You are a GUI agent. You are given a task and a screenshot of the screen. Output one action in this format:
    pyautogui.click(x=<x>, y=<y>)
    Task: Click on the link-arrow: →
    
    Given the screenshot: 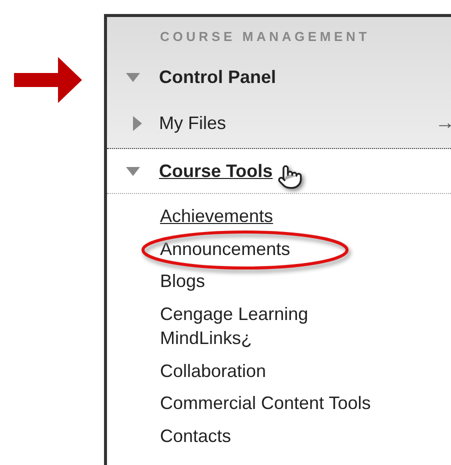 What is the action you would take?
    pyautogui.click(x=443, y=123)
    